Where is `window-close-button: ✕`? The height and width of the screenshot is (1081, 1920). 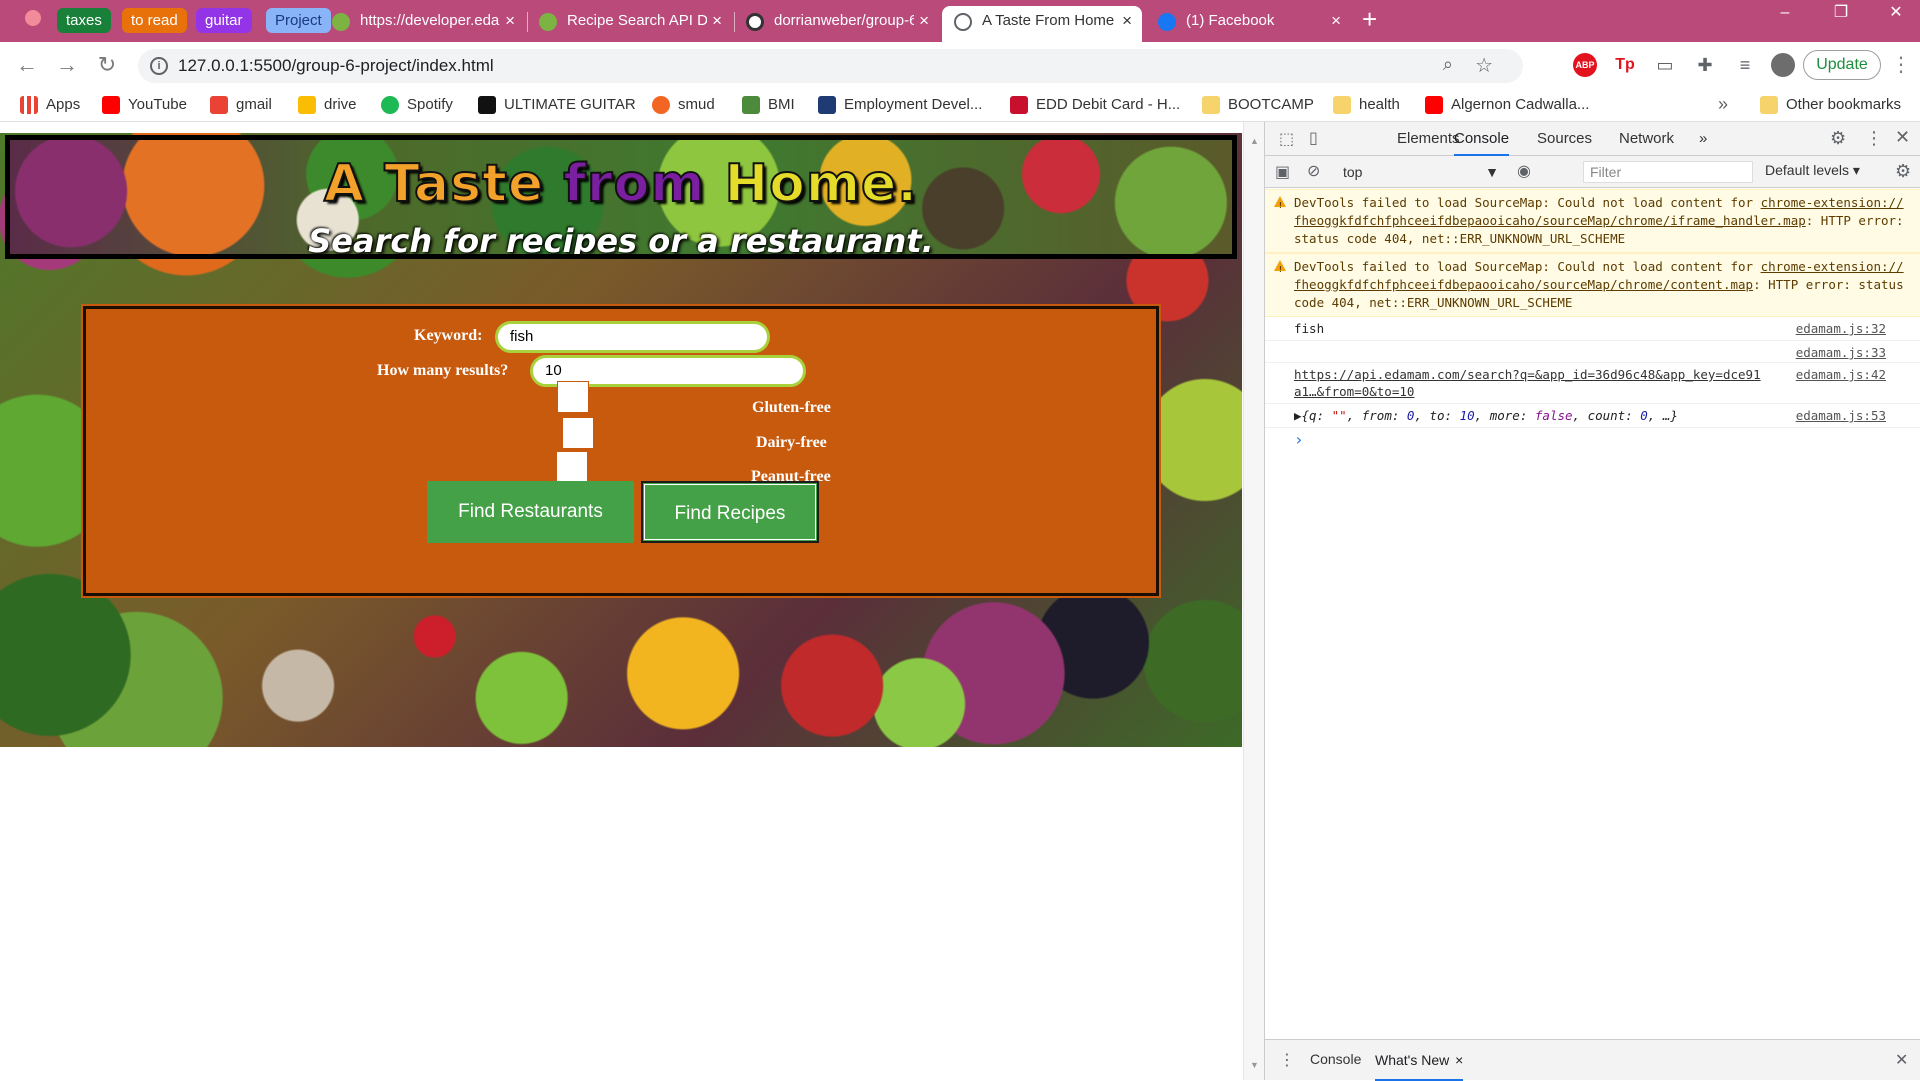 window-close-button: ✕ is located at coordinates (1896, 14).